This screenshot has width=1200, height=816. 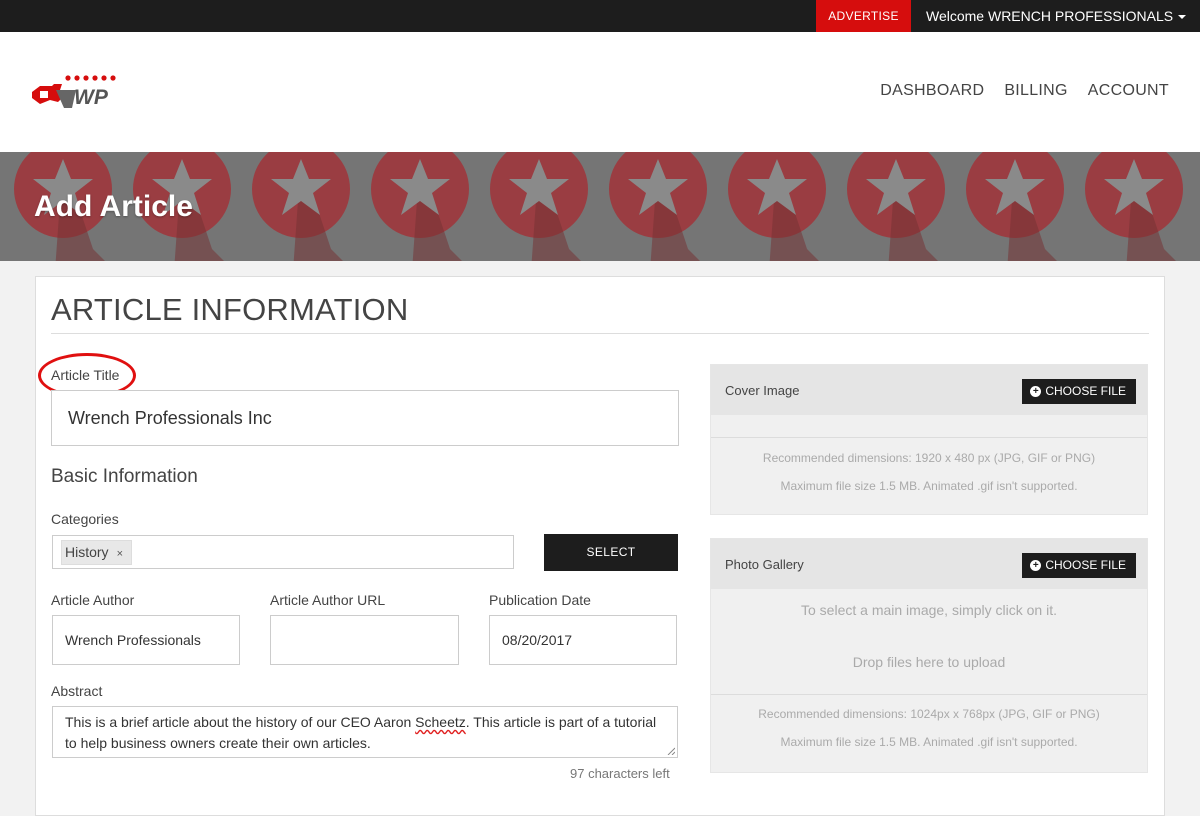 I want to click on nav-account: ACCOUNT, so click(x=1128, y=91).